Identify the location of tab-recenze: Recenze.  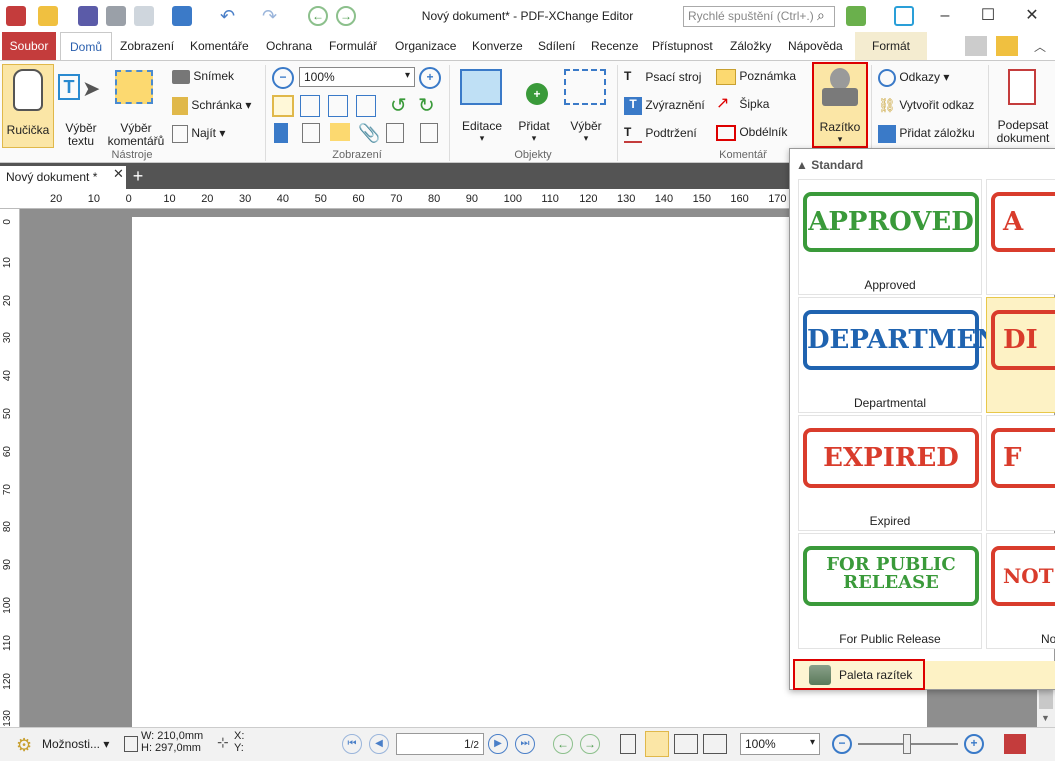
(614, 46).